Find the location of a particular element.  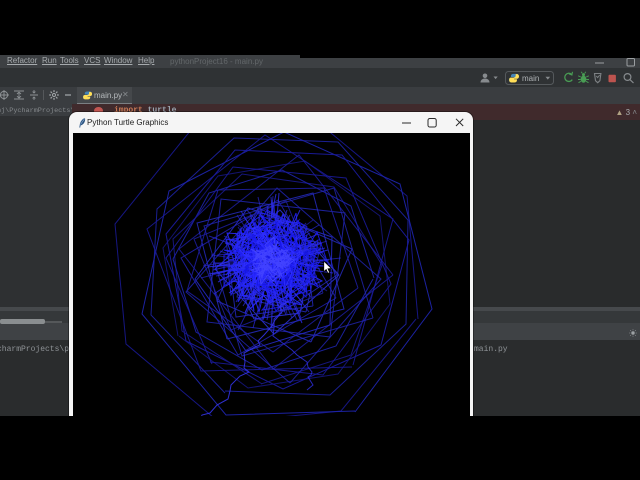

svg-text: main is located at coordinates (530, 78).